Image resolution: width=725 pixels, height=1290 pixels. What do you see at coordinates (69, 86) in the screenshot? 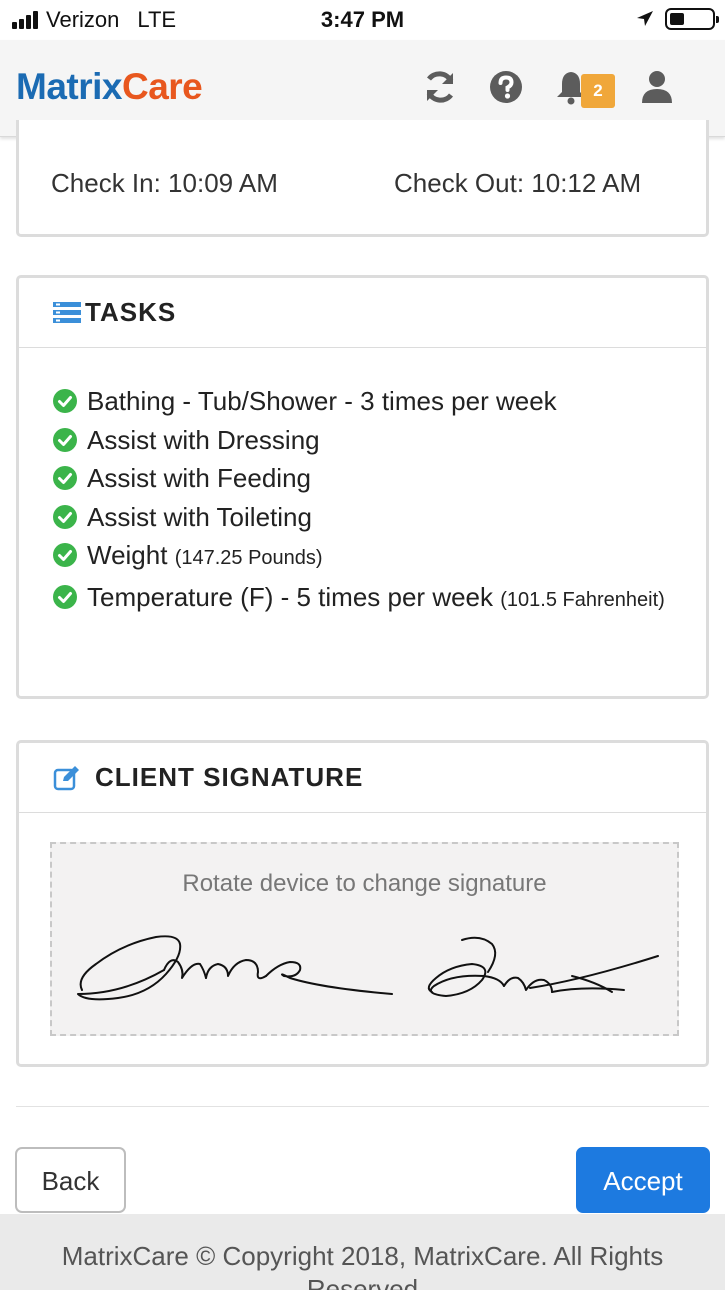
I see `logo-text-matrix: Matrix` at bounding box center [69, 86].